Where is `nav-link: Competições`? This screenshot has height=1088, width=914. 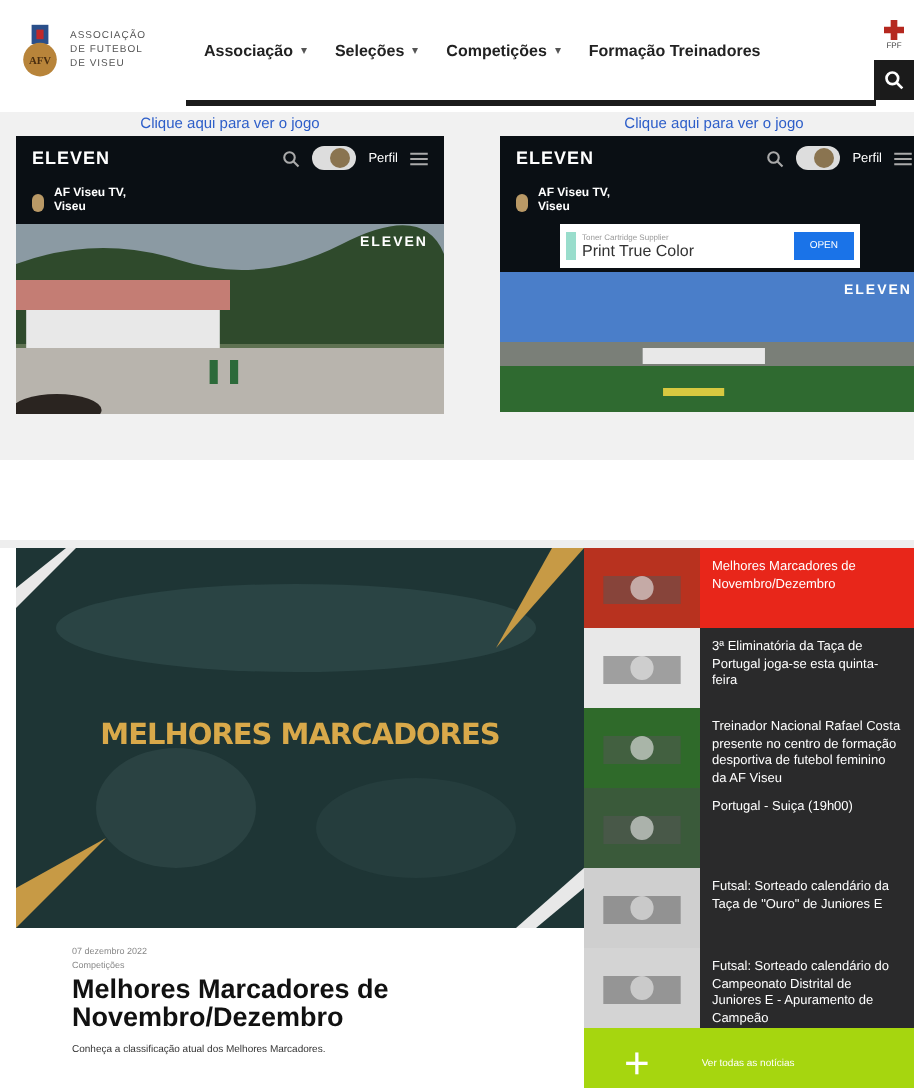
nav-link: Competições is located at coordinates (496, 50).